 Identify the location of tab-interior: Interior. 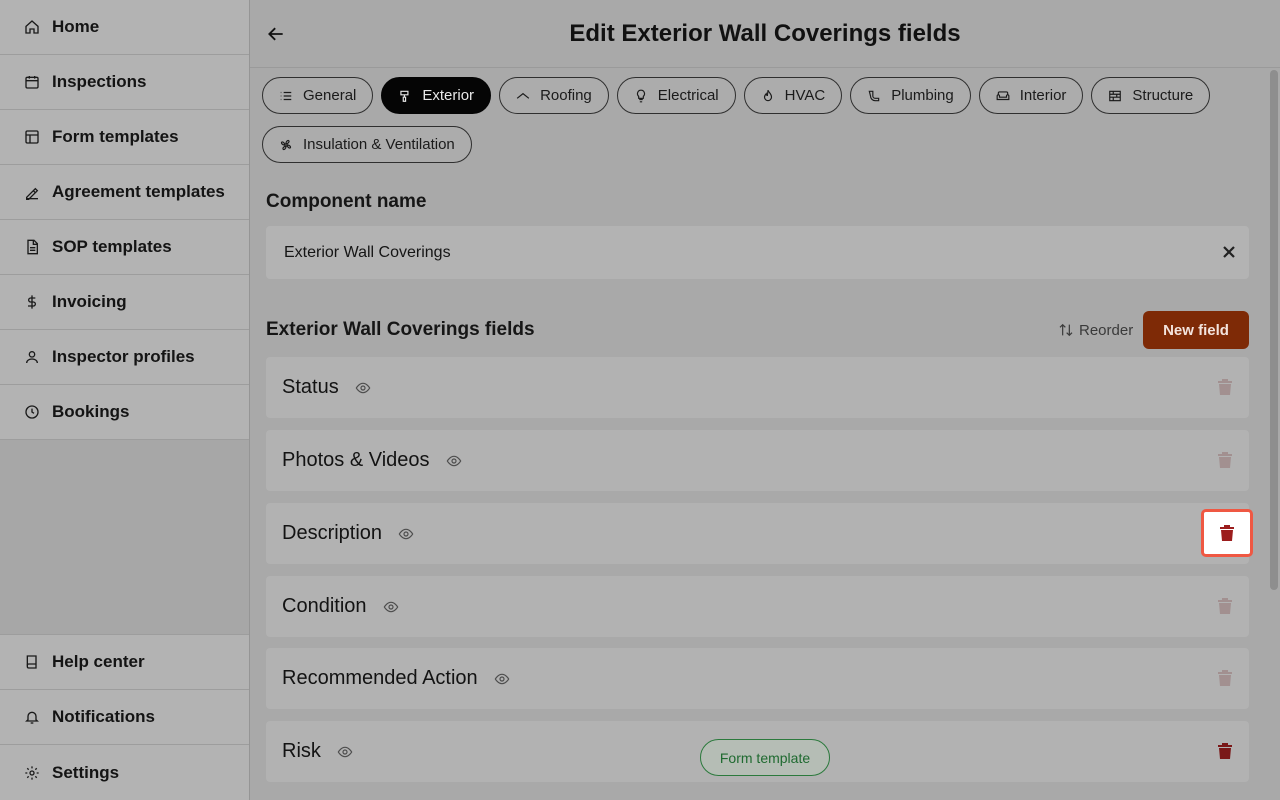
(1031, 95).